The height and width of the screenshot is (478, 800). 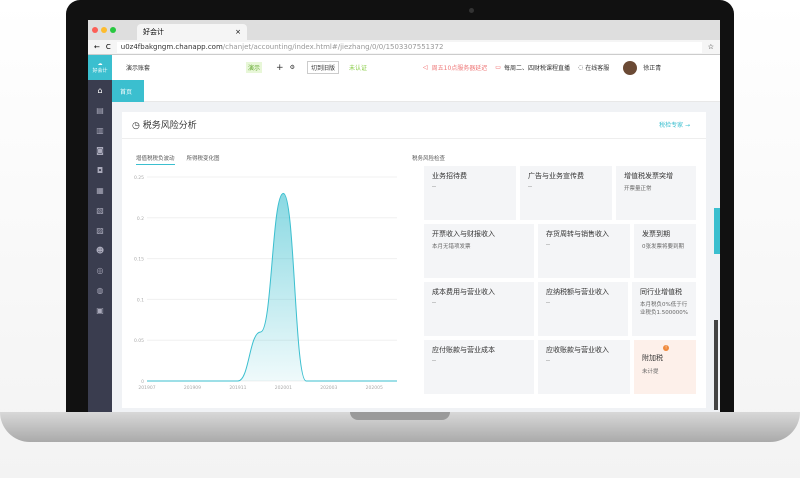 What do you see at coordinates (99, 90) in the screenshot?
I see `home-icon: ⌂` at bounding box center [99, 90].